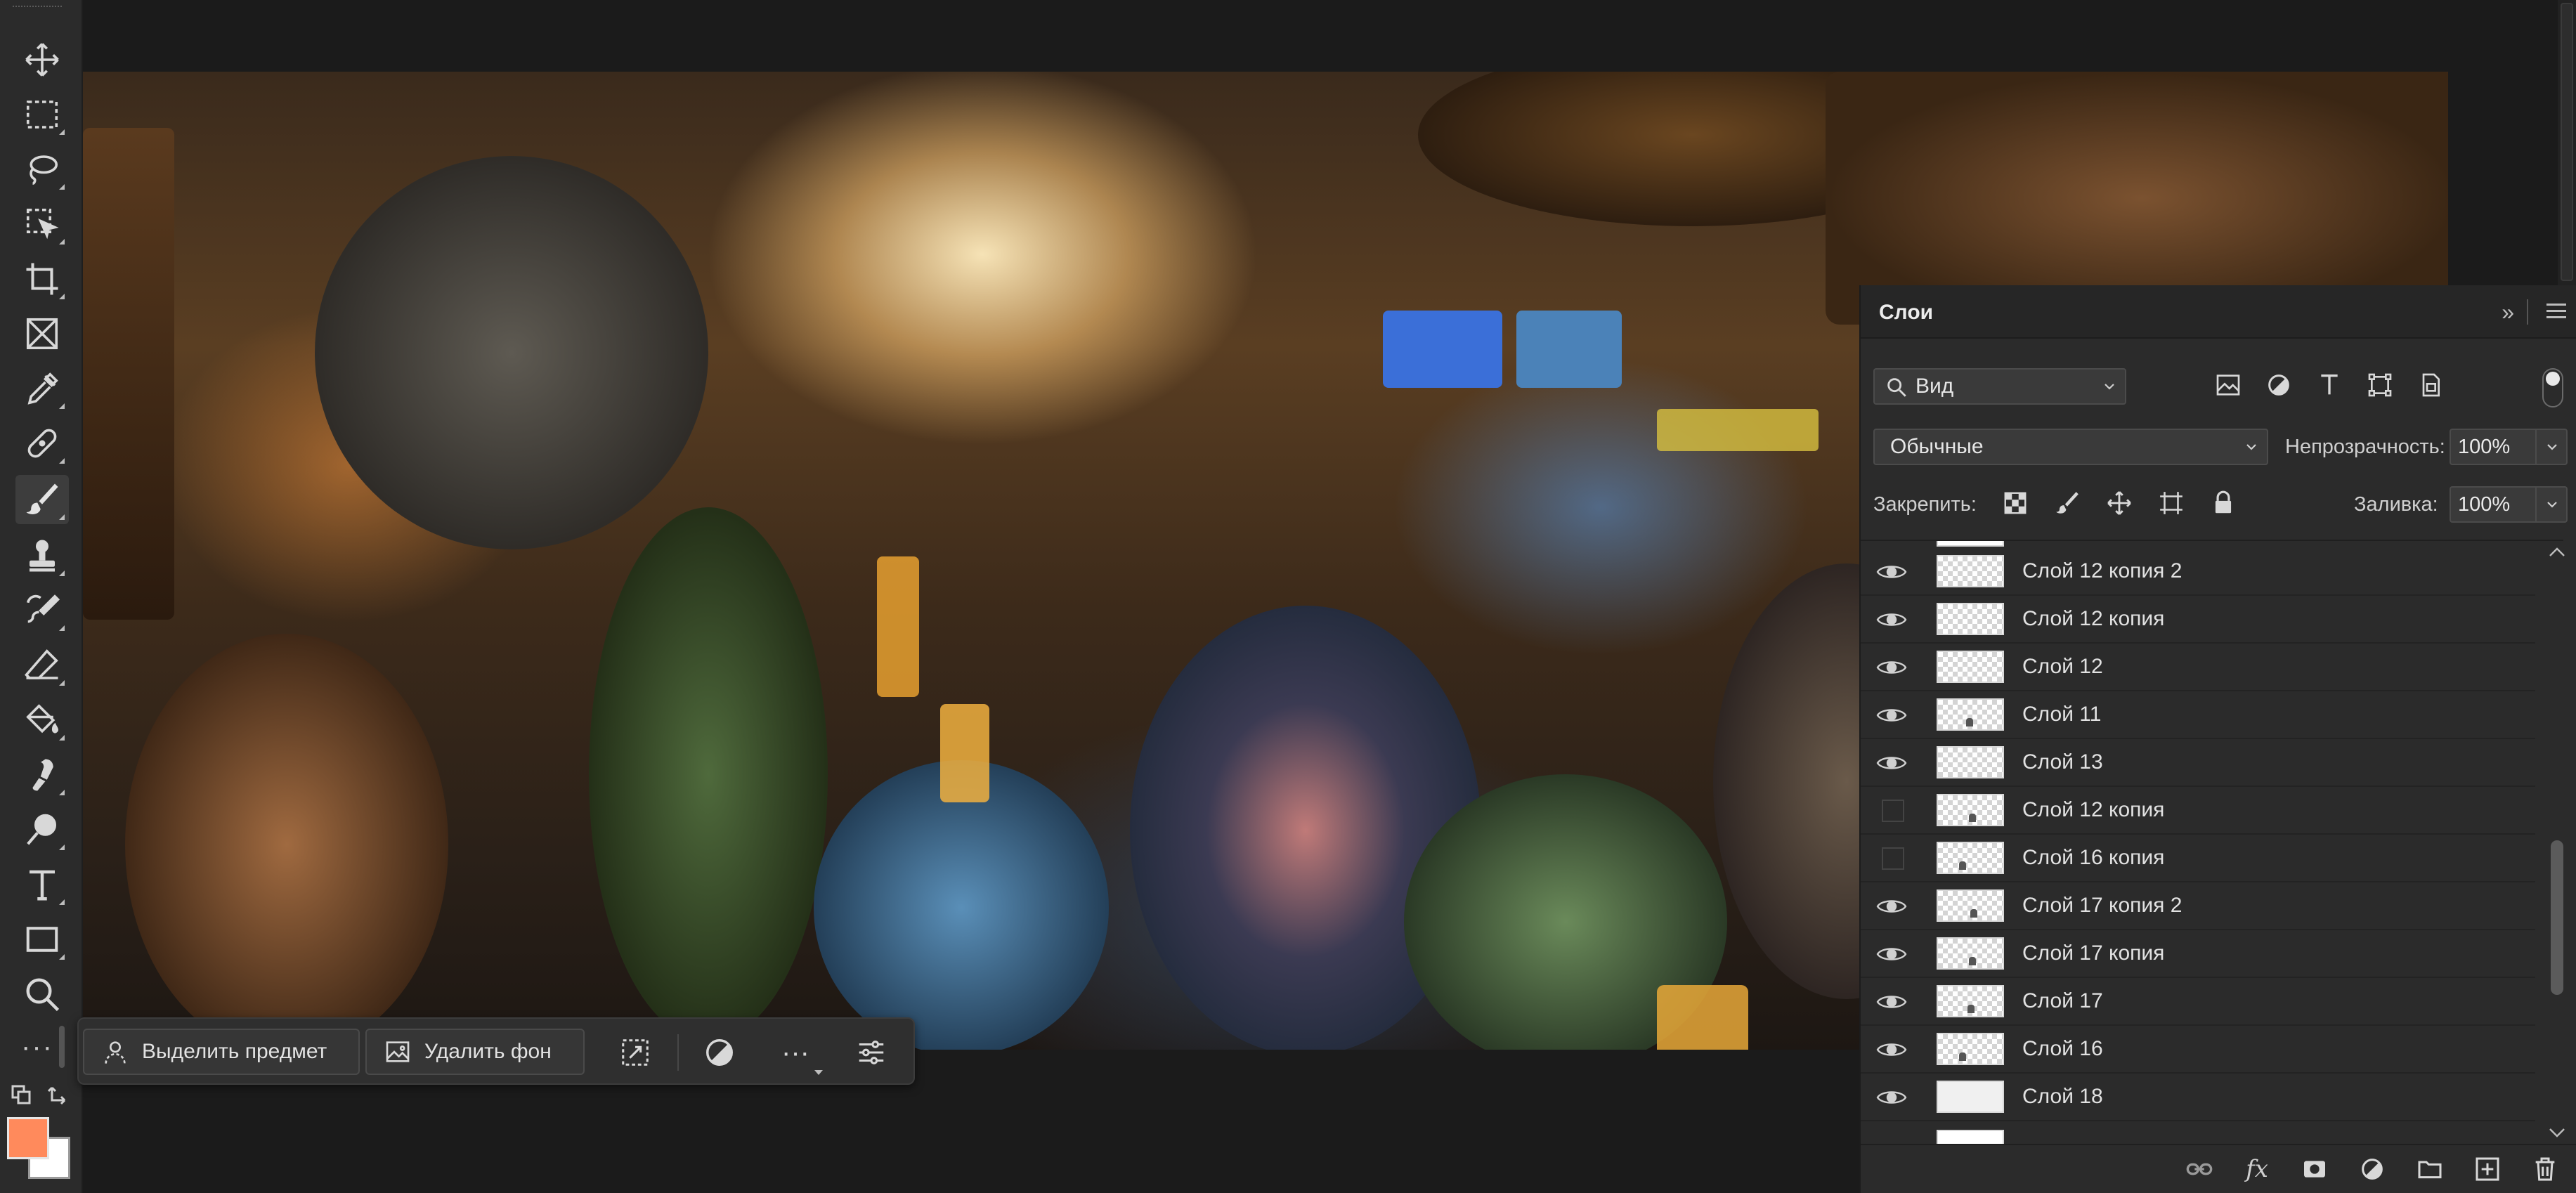 The image size is (2576, 1193). I want to click on more-options-button: ···, so click(796, 1052).